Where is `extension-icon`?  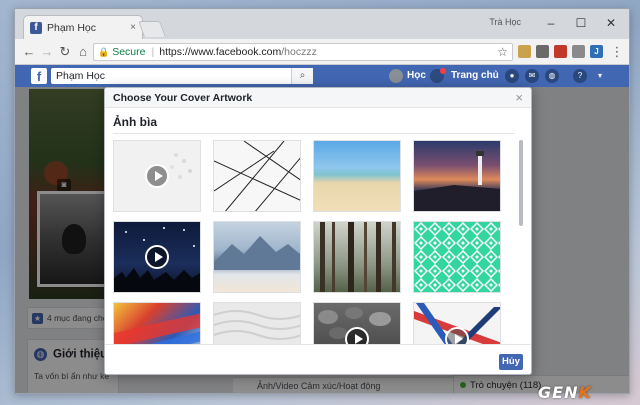
extension-icon is located at coordinates (524, 51).